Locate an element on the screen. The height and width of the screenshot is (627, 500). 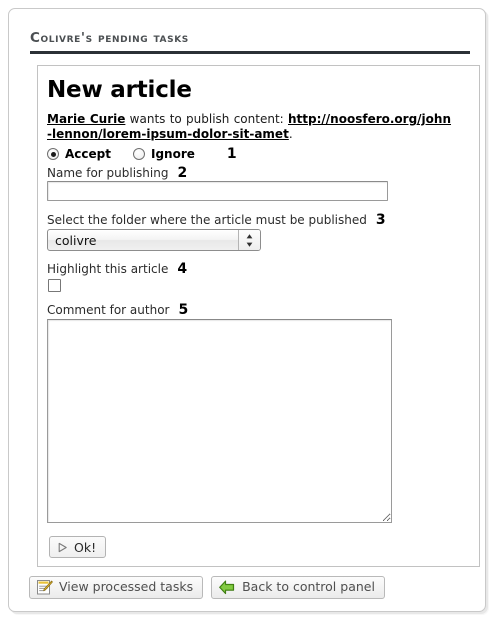
view-processed-tasks-button: View processed tasks is located at coordinates (116, 587).